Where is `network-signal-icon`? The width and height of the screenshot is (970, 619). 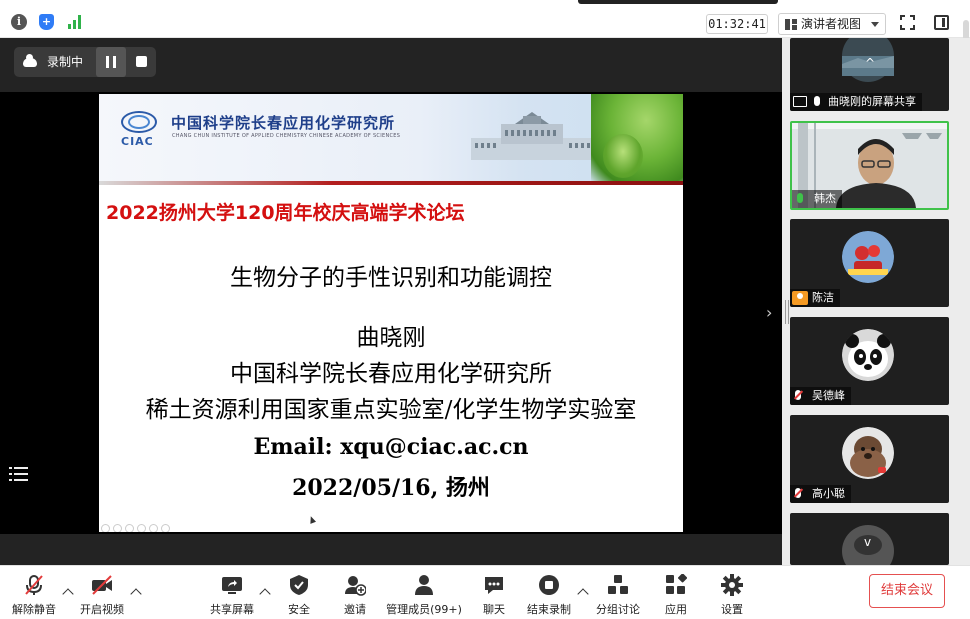 network-signal-icon is located at coordinates (75, 22).